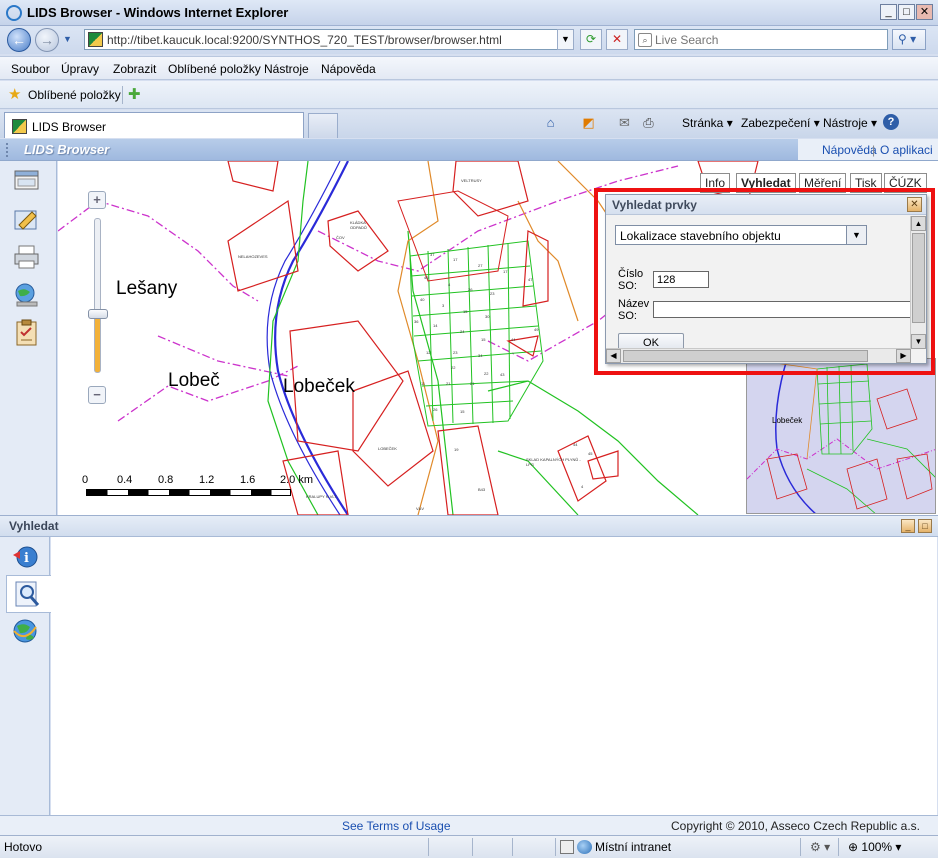 Image resolution: width=938 pixels, height=858 pixels. I want to click on layers-icon, so click(27, 181).